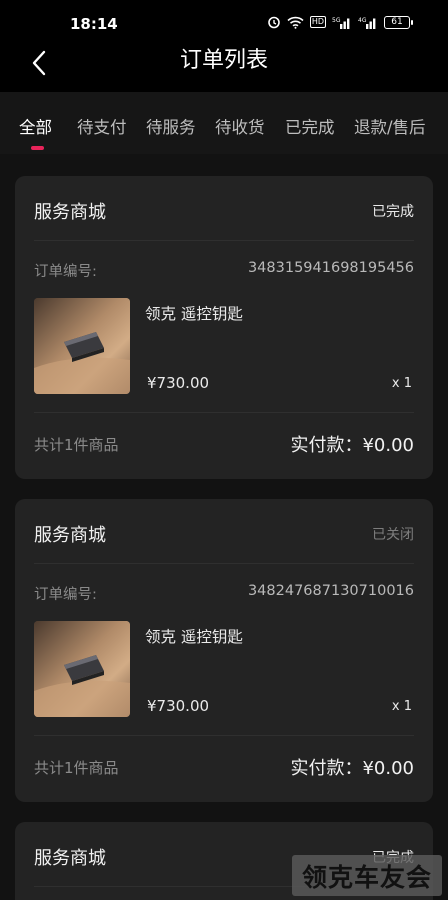 This screenshot has width=448, height=900. I want to click on wifi-icon, so click(295, 22).